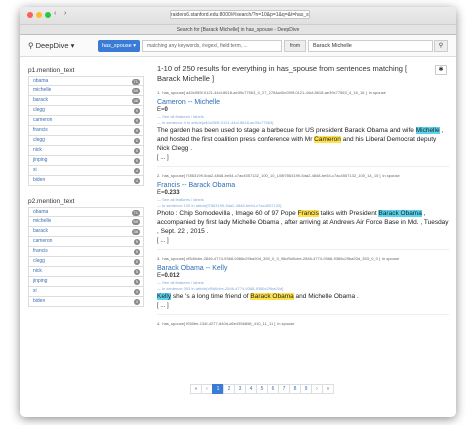  I want to click on back-icon: ‹, so click(55, 13).